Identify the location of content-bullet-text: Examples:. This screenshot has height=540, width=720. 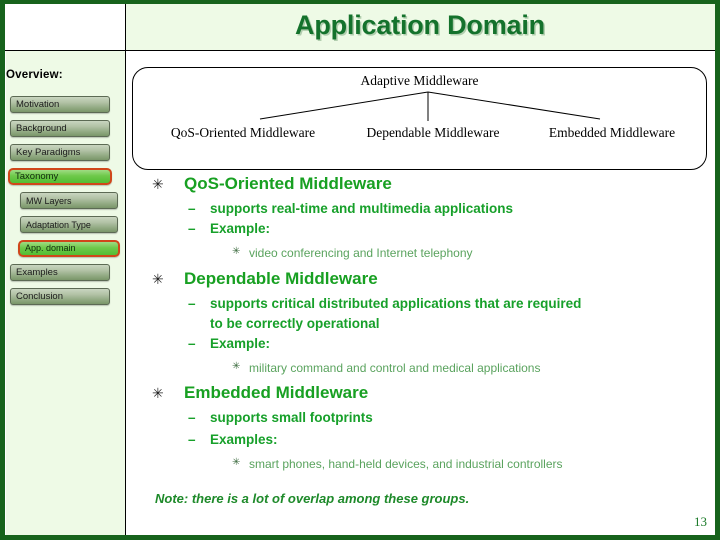
(244, 439).